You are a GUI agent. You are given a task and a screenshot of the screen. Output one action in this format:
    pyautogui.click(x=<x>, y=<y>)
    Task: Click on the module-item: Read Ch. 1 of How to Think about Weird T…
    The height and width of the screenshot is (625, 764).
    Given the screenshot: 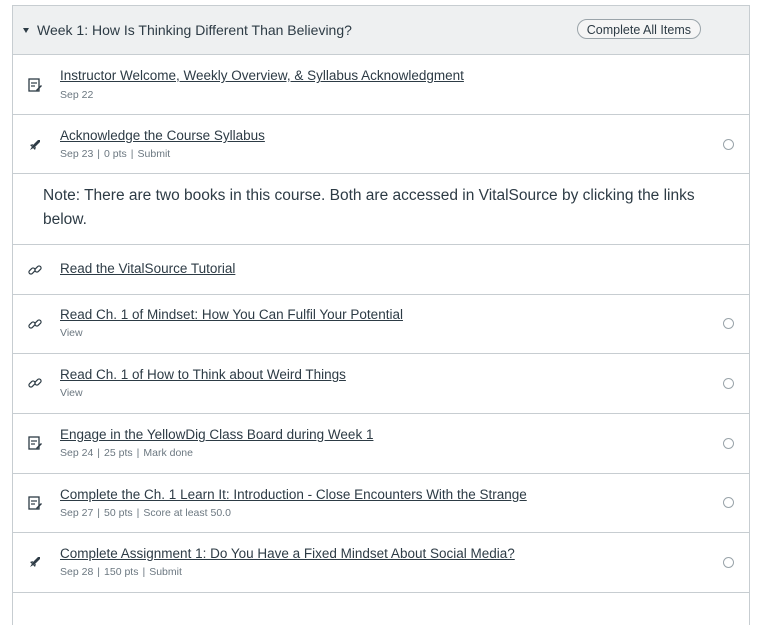 What is the action you would take?
    pyautogui.click(x=381, y=384)
    